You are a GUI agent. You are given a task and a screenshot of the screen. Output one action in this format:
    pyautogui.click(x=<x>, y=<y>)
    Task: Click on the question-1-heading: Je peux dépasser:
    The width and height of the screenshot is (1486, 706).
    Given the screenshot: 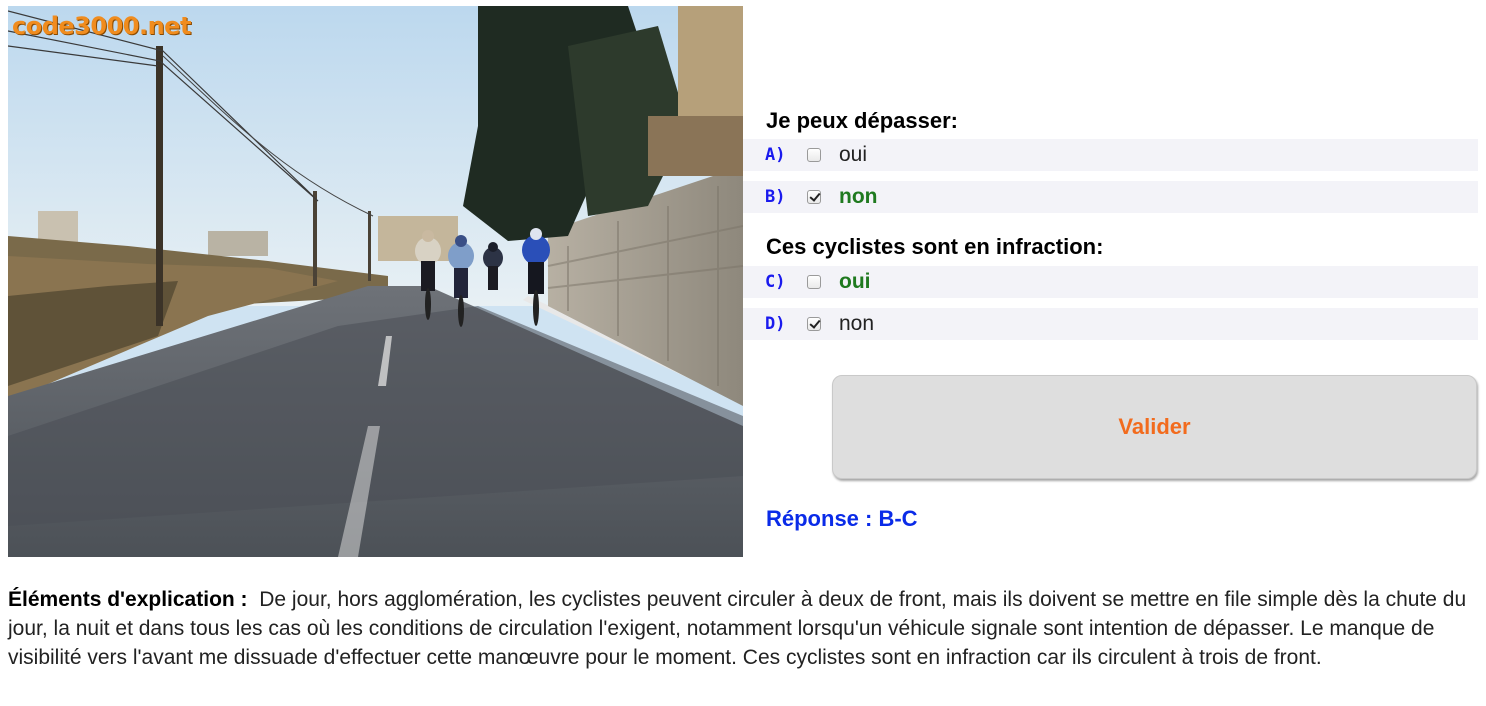 What is the action you would take?
    pyautogui.click(x=862, y=120)
    